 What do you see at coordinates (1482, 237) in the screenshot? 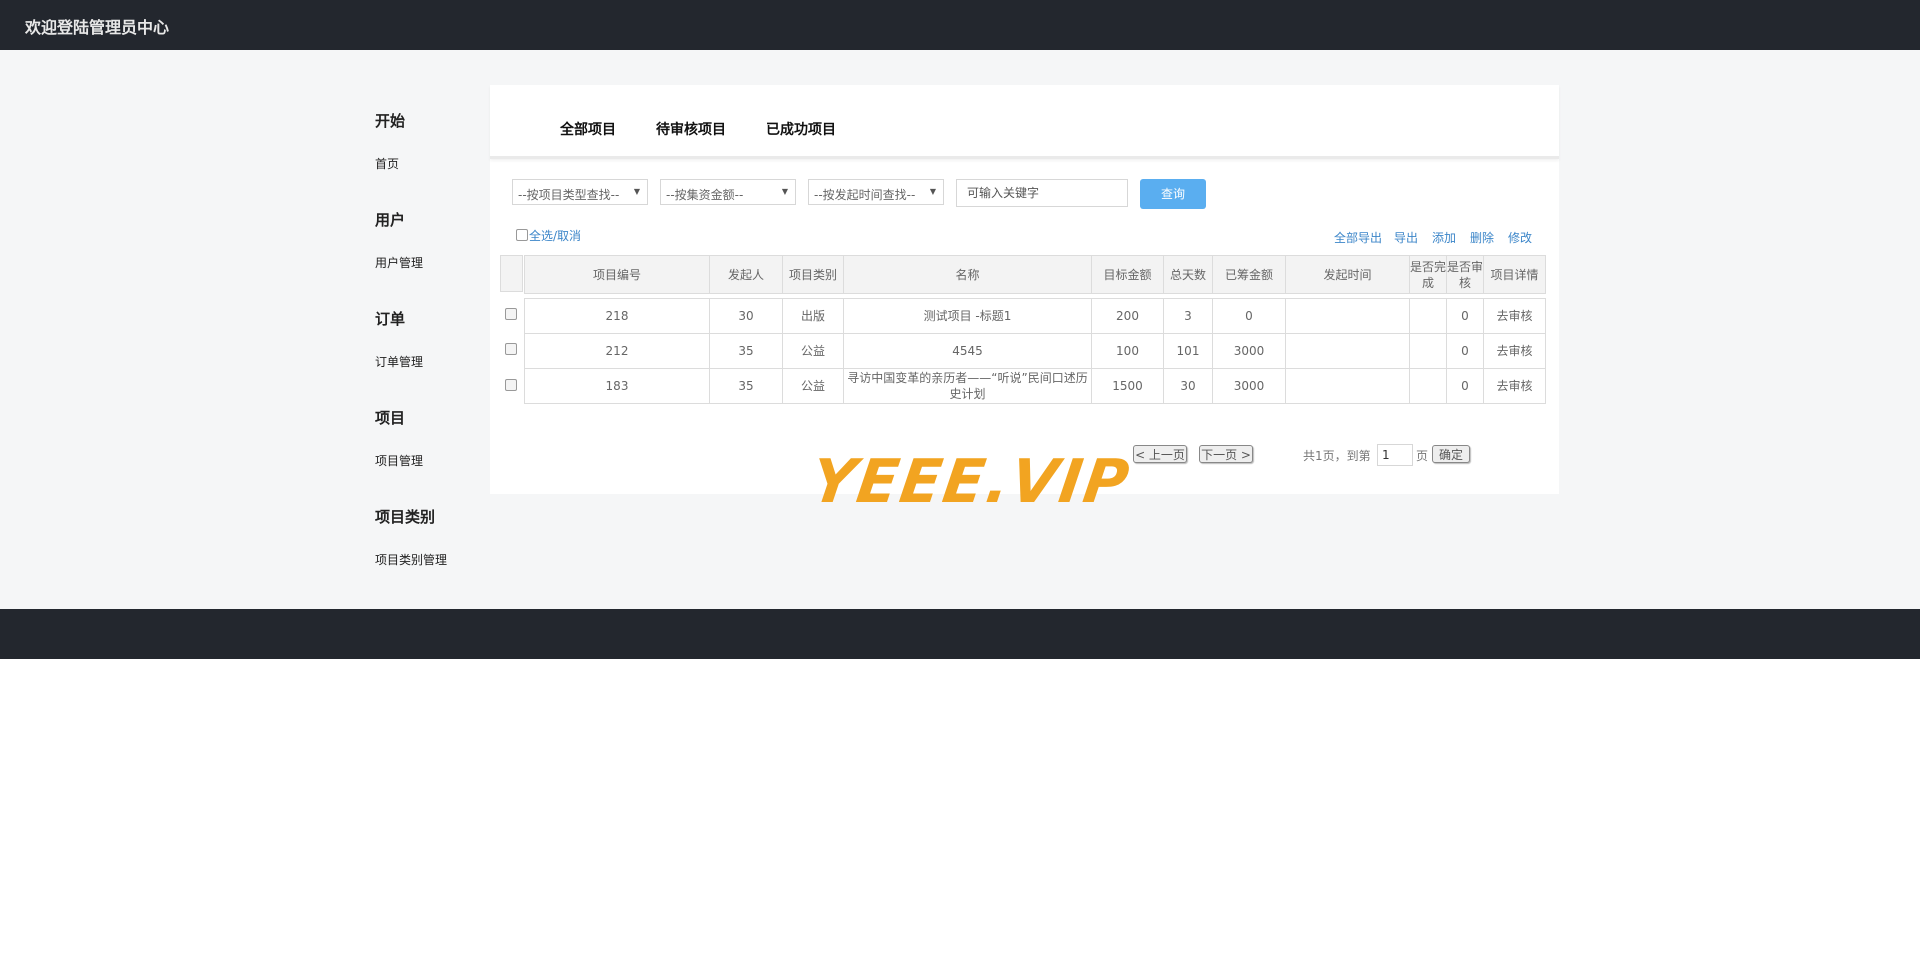
I see `delete-link: 删除` at bounding box center [1482, 237].